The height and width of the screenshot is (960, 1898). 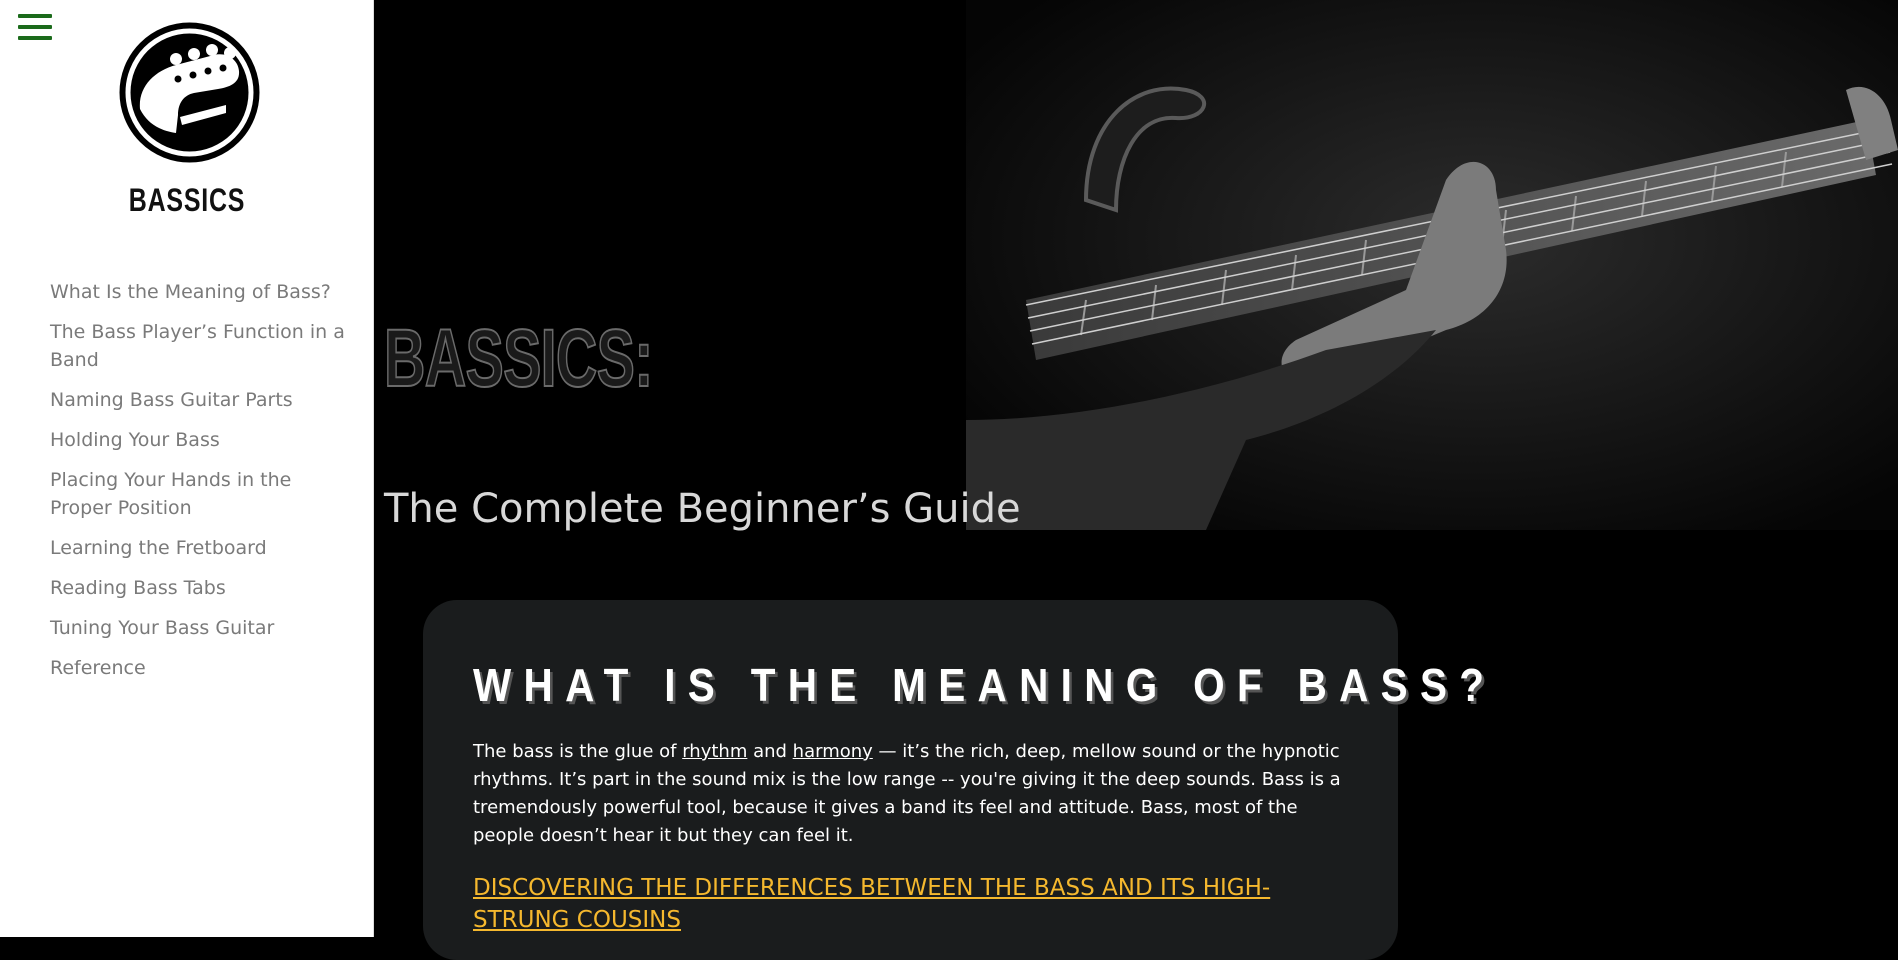 What do you see at coordinates (200, 346) in the screenshot?
I see `nav-item-bass-player-function: The Bass Player’s Function in a Band` at bounding box center [200, 346].